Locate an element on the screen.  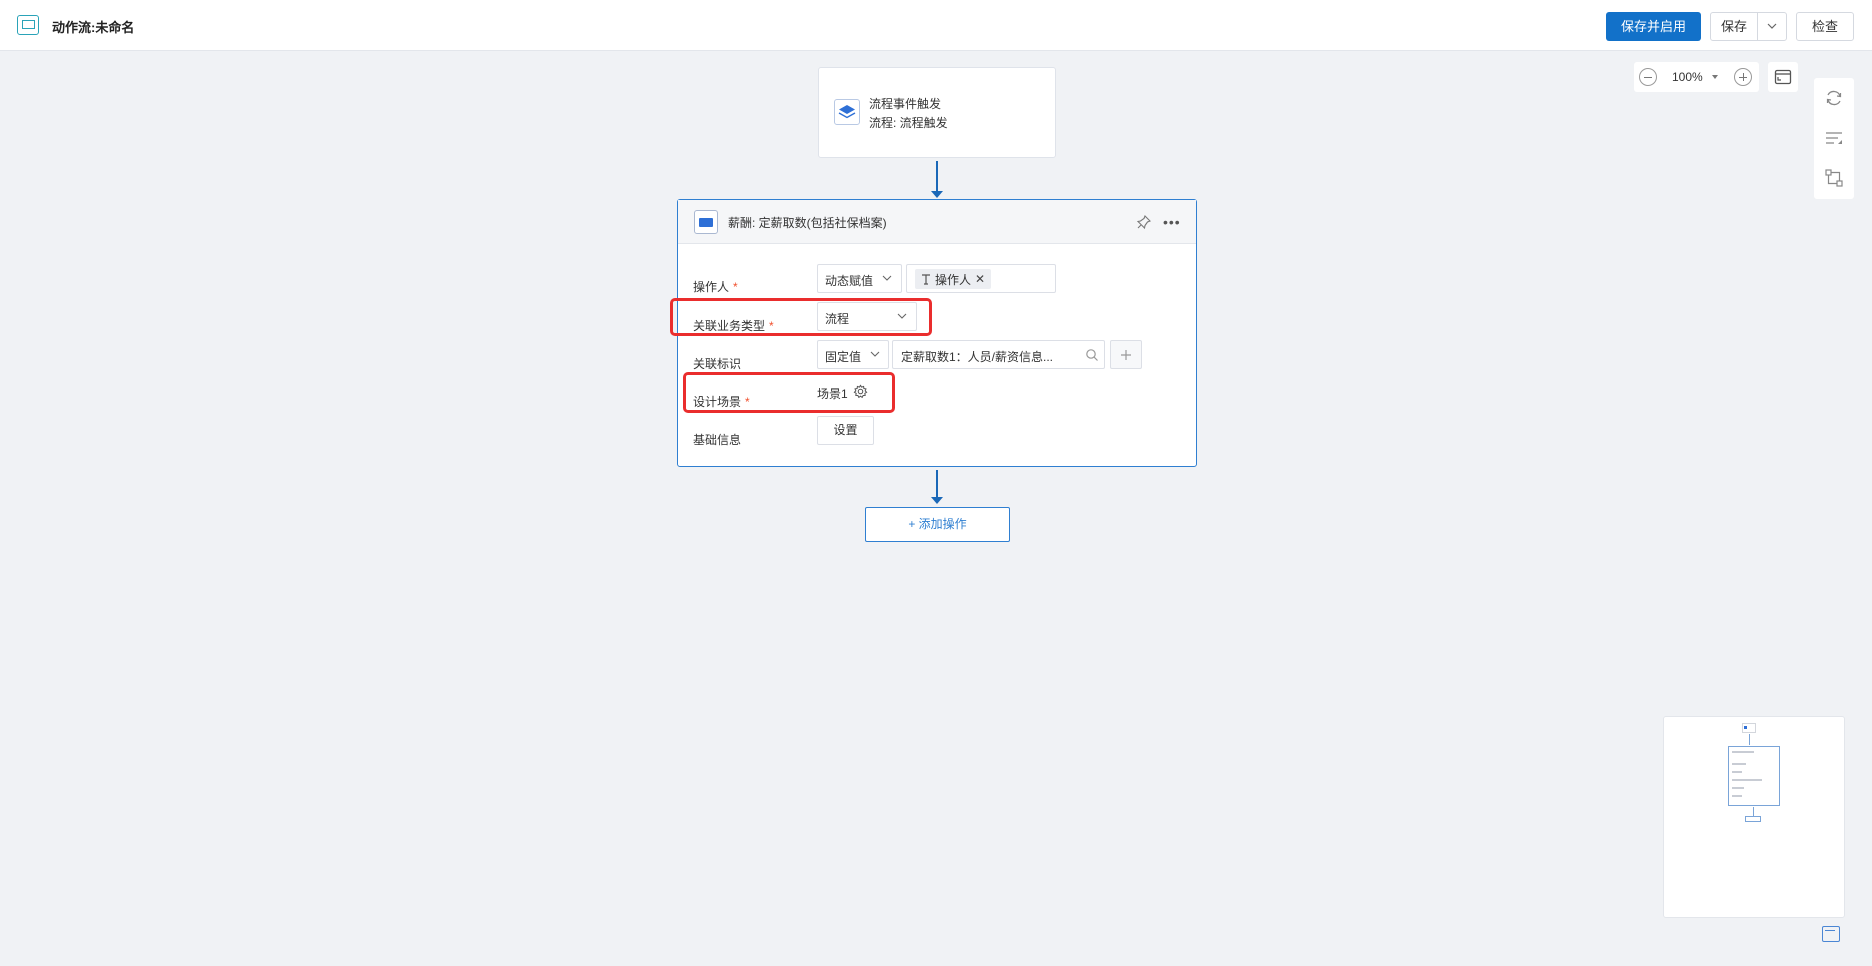
operator-tag-label: 操作人 is located at coordinates (953, 279).